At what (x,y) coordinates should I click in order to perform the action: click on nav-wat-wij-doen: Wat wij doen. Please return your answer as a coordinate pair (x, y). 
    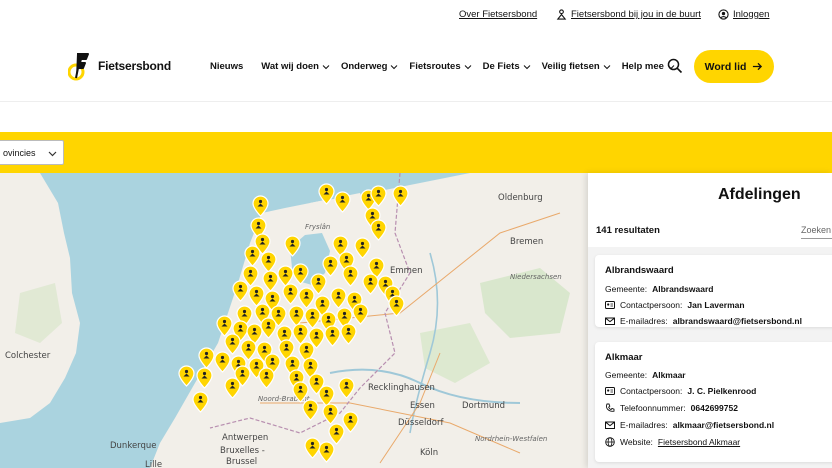
    Looking at the image, I should click on (295, 66).